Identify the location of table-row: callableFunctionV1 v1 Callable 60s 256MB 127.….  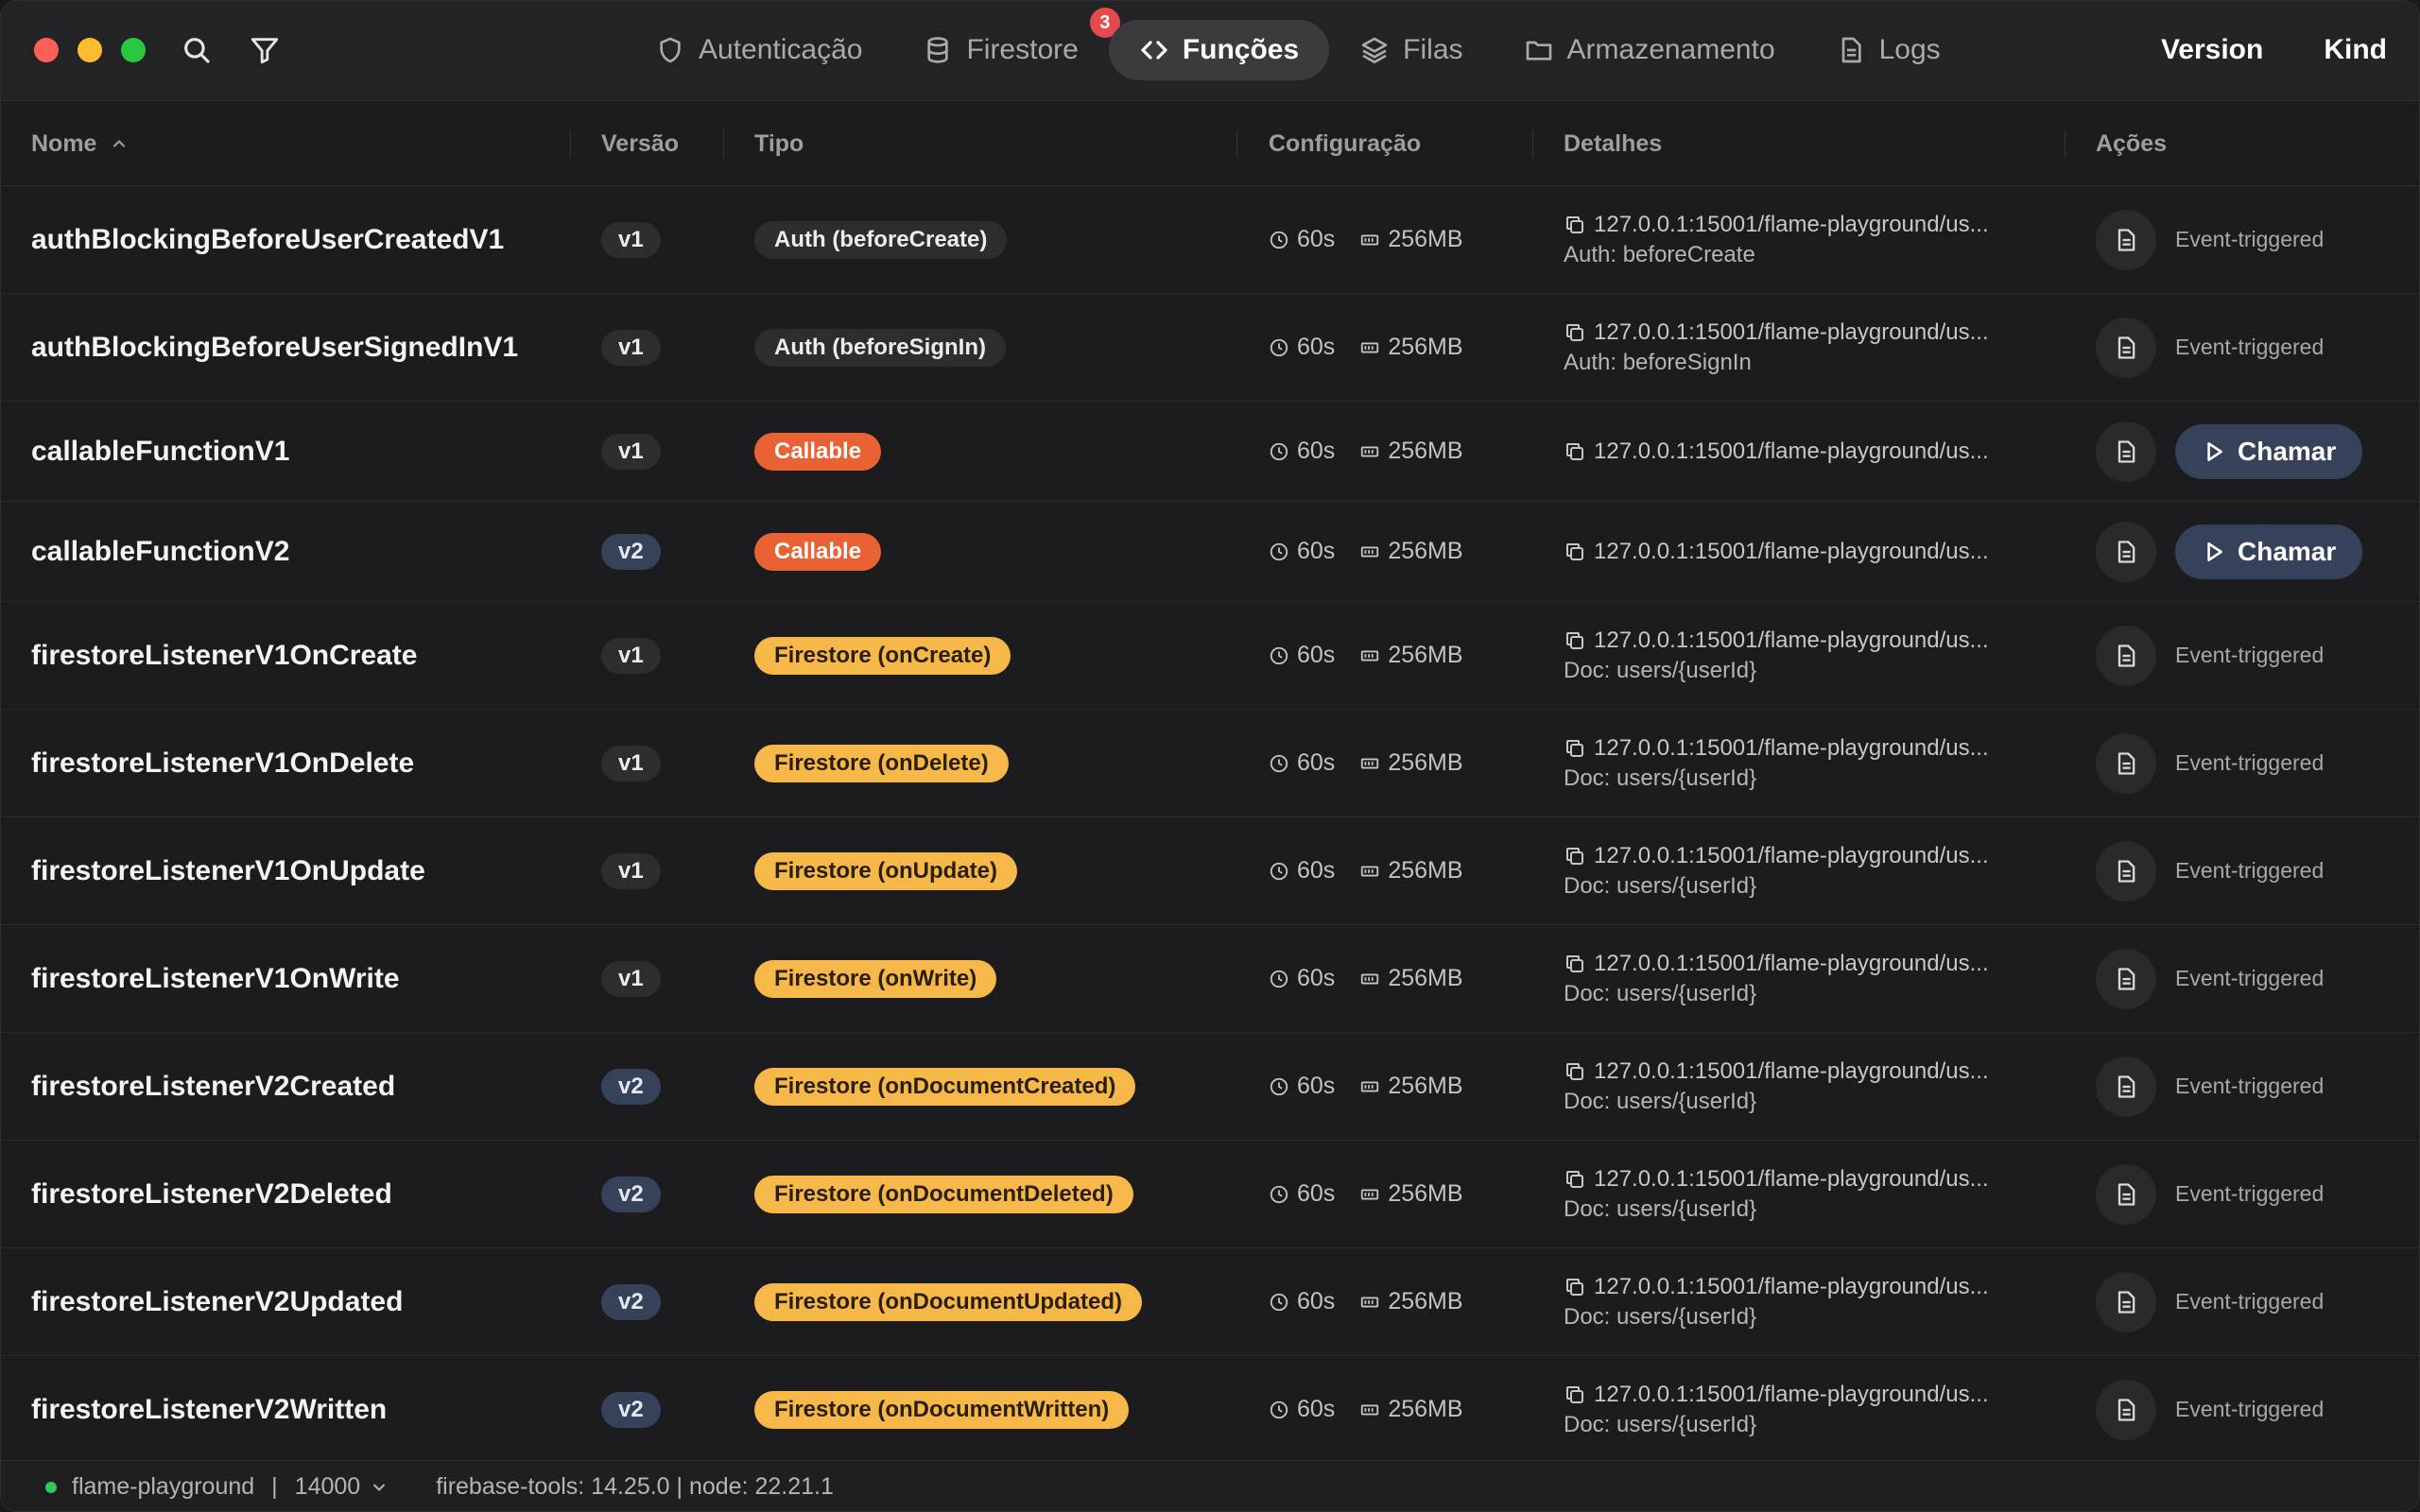
(1210, 452).